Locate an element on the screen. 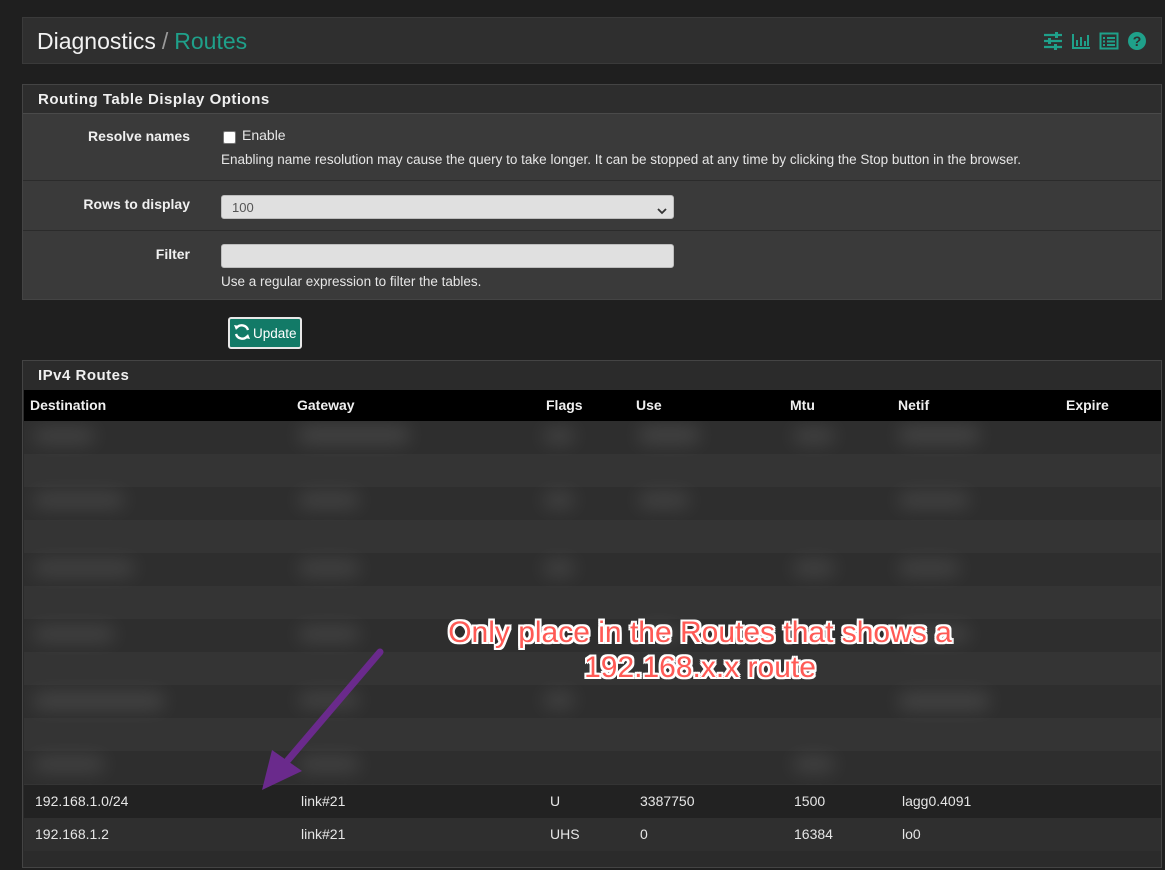  annotation-line-1: Only place in the Routes that shows a is located at coordinates (700, 632).